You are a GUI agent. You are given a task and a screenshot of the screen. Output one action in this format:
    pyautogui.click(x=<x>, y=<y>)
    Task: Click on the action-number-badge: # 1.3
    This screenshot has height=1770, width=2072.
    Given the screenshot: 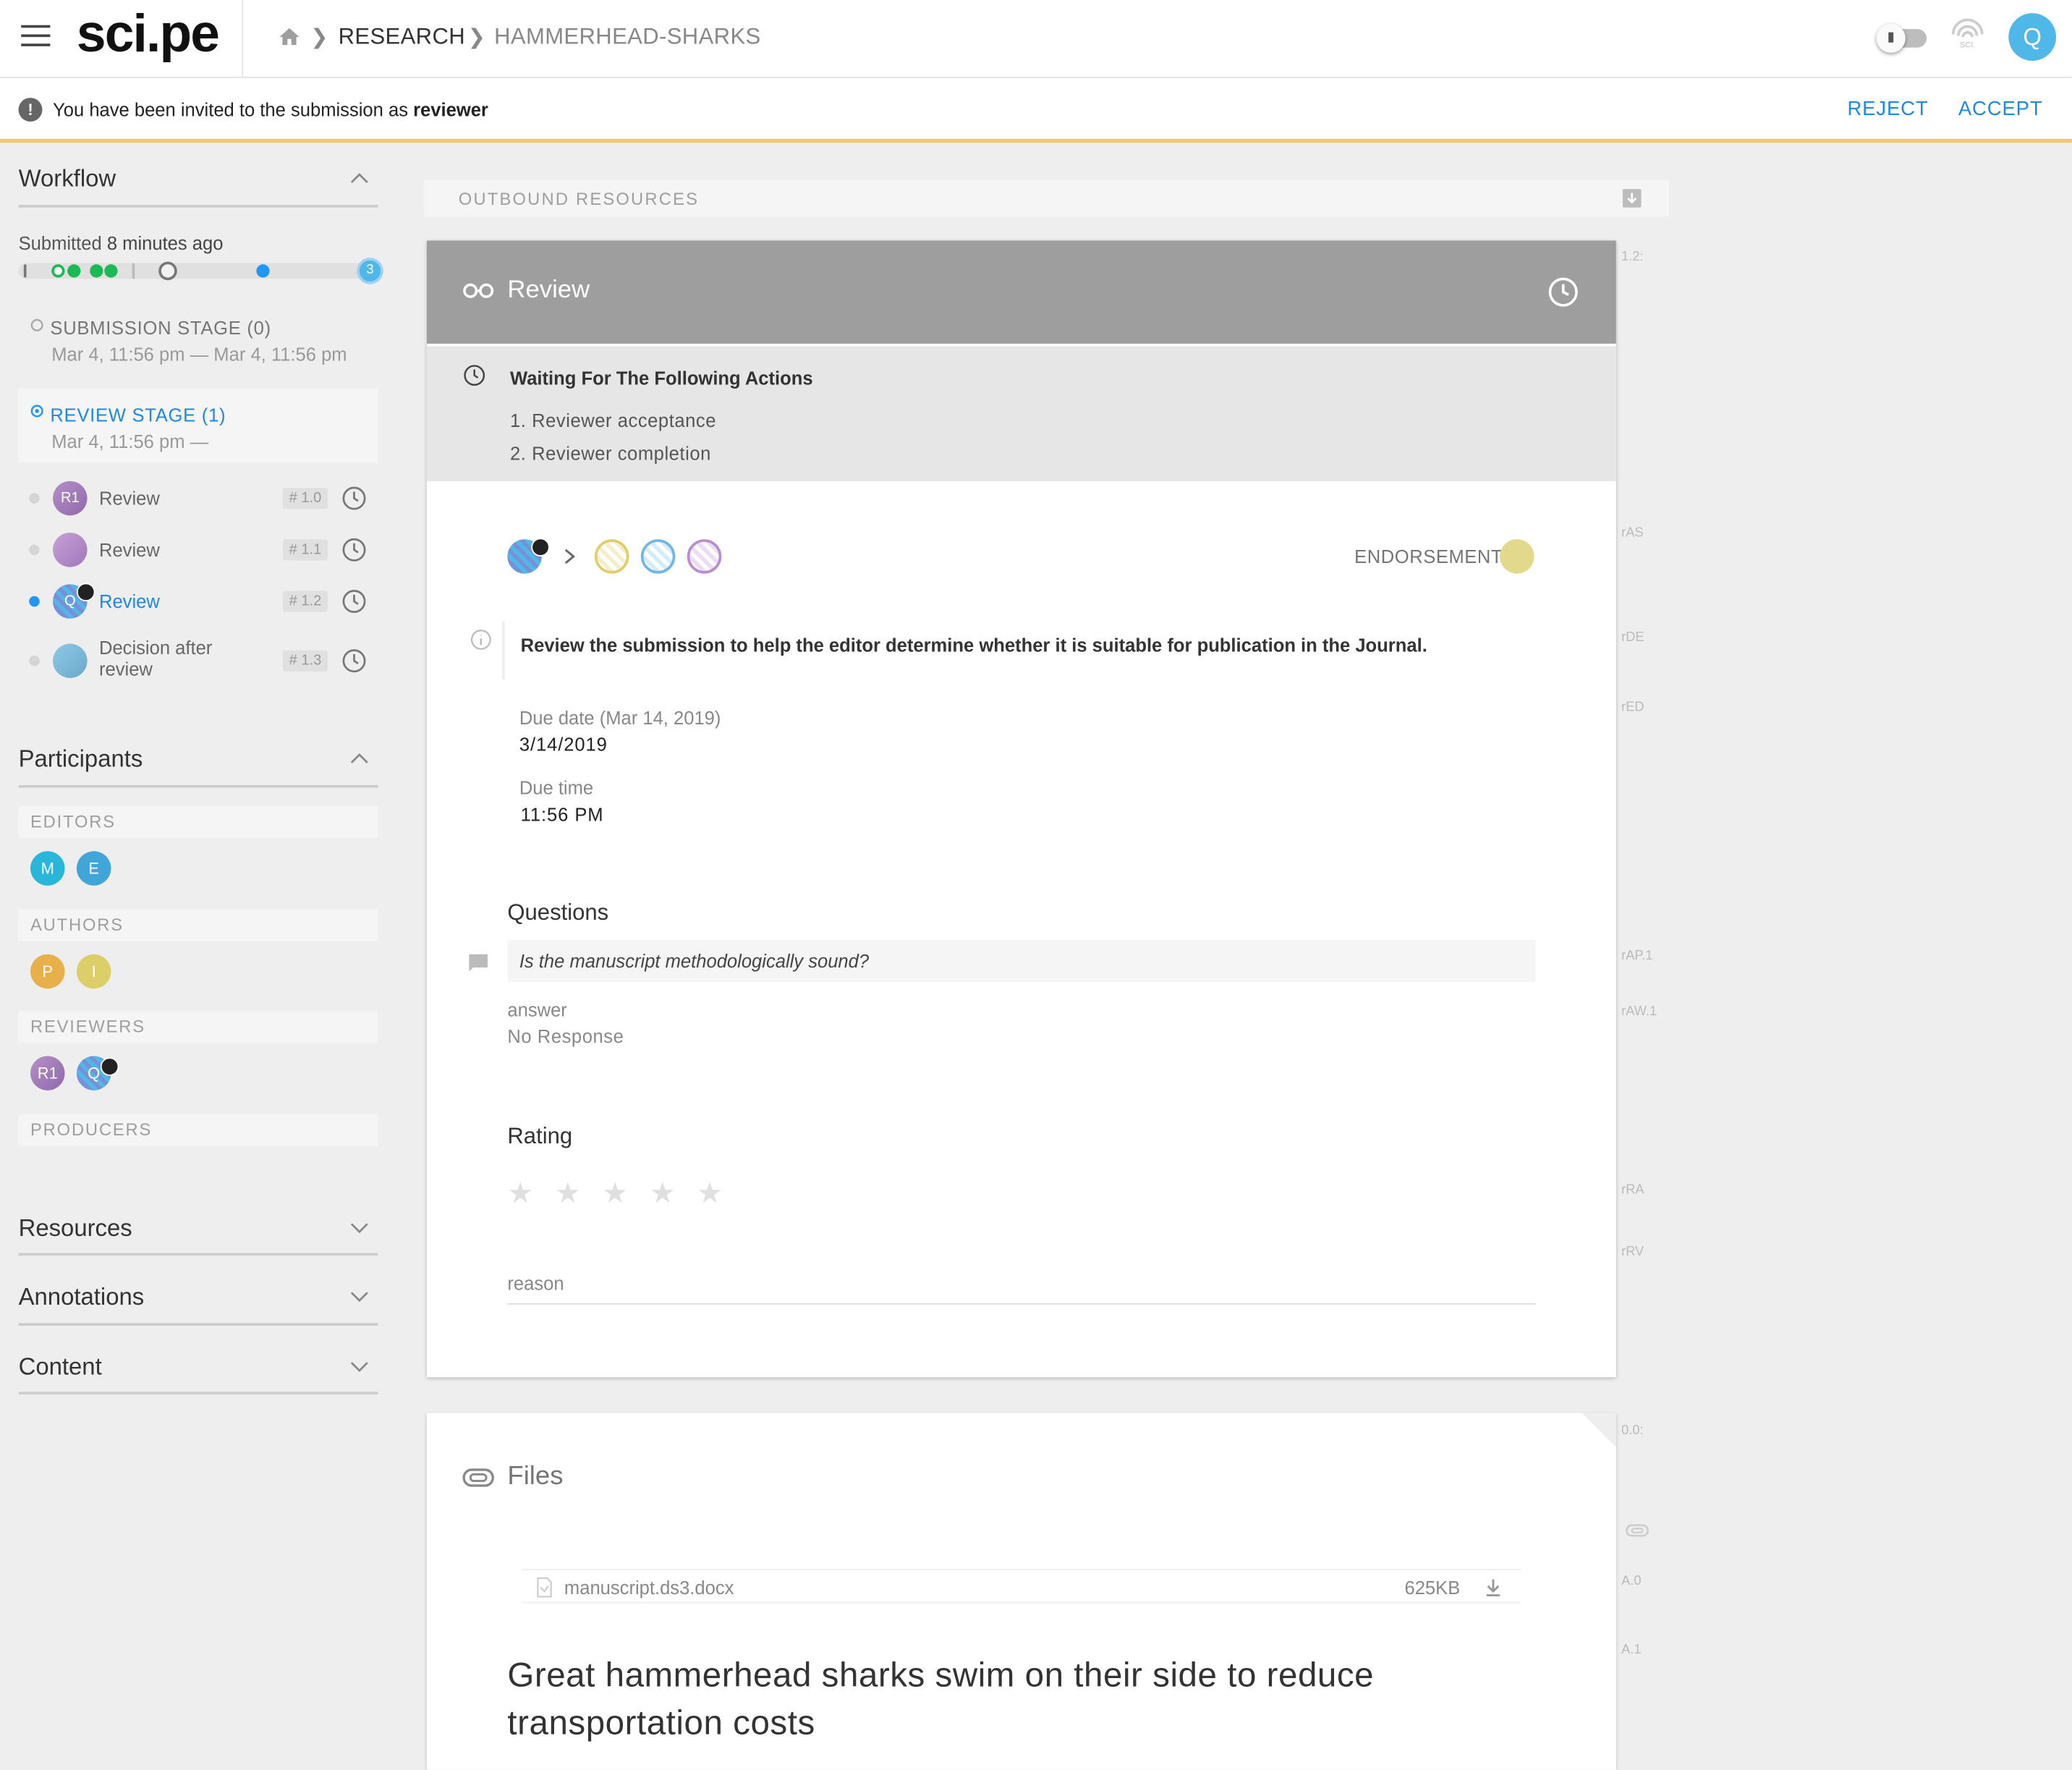 What is the action you would take?
    pyautogui.click(x=305, y=661)
    